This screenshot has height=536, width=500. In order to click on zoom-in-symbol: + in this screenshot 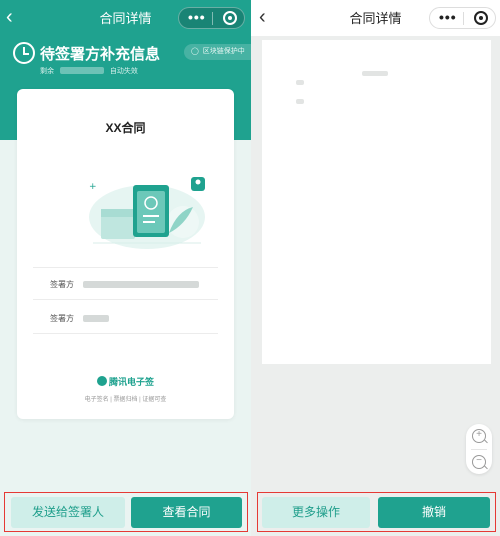, I will do `click(479, 434)`.